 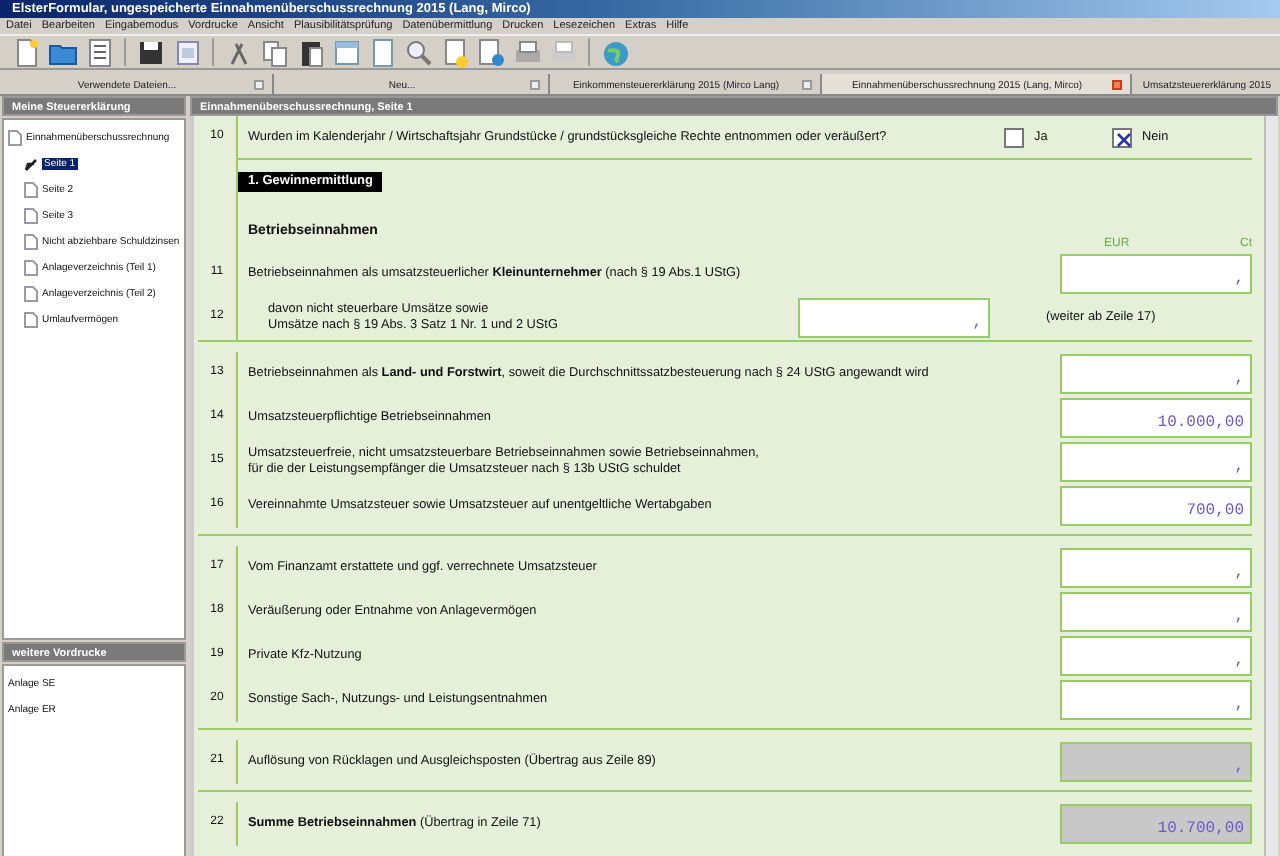 I want to click on new-document-icon, so click(x=27, y=52).